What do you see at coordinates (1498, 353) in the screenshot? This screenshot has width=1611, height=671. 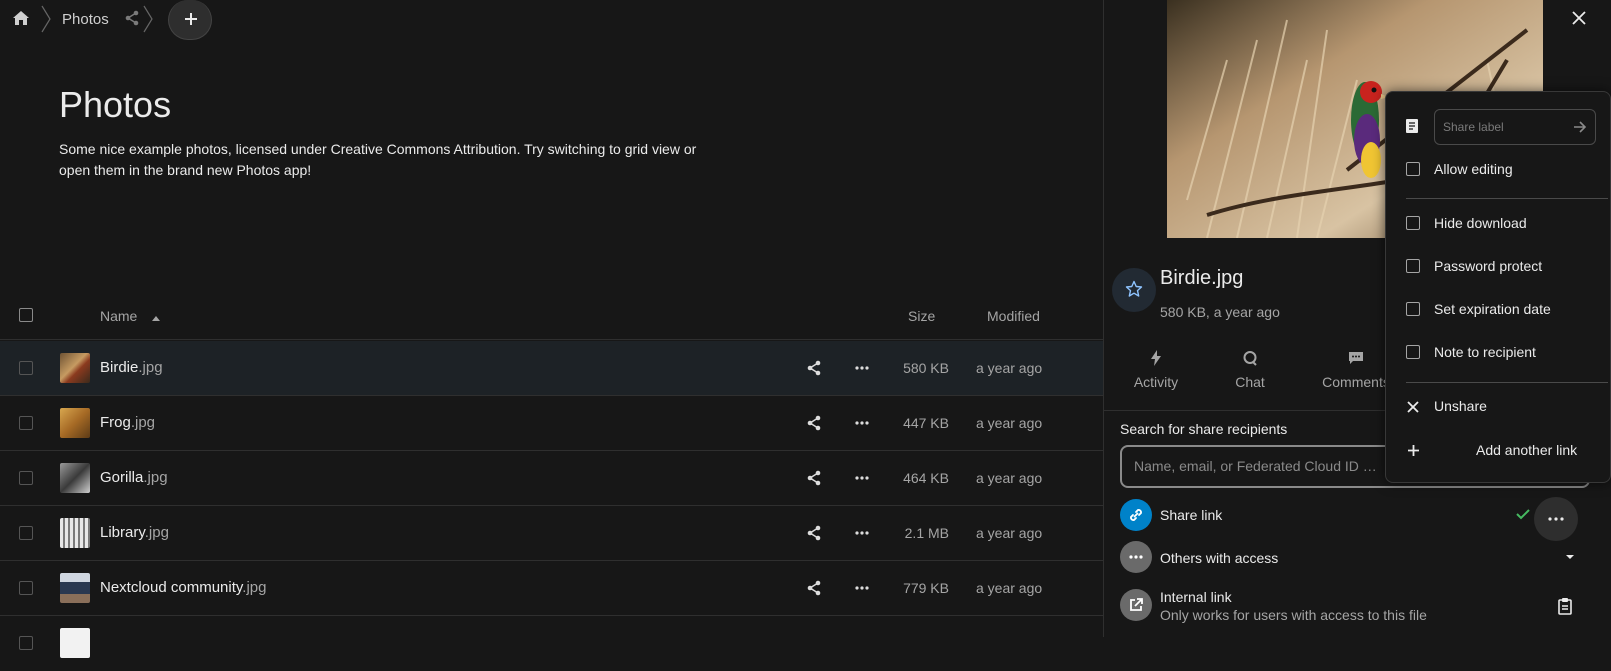 I see `note-to-recipient-option: Note to recipient` at bounding box center [1498, 353].